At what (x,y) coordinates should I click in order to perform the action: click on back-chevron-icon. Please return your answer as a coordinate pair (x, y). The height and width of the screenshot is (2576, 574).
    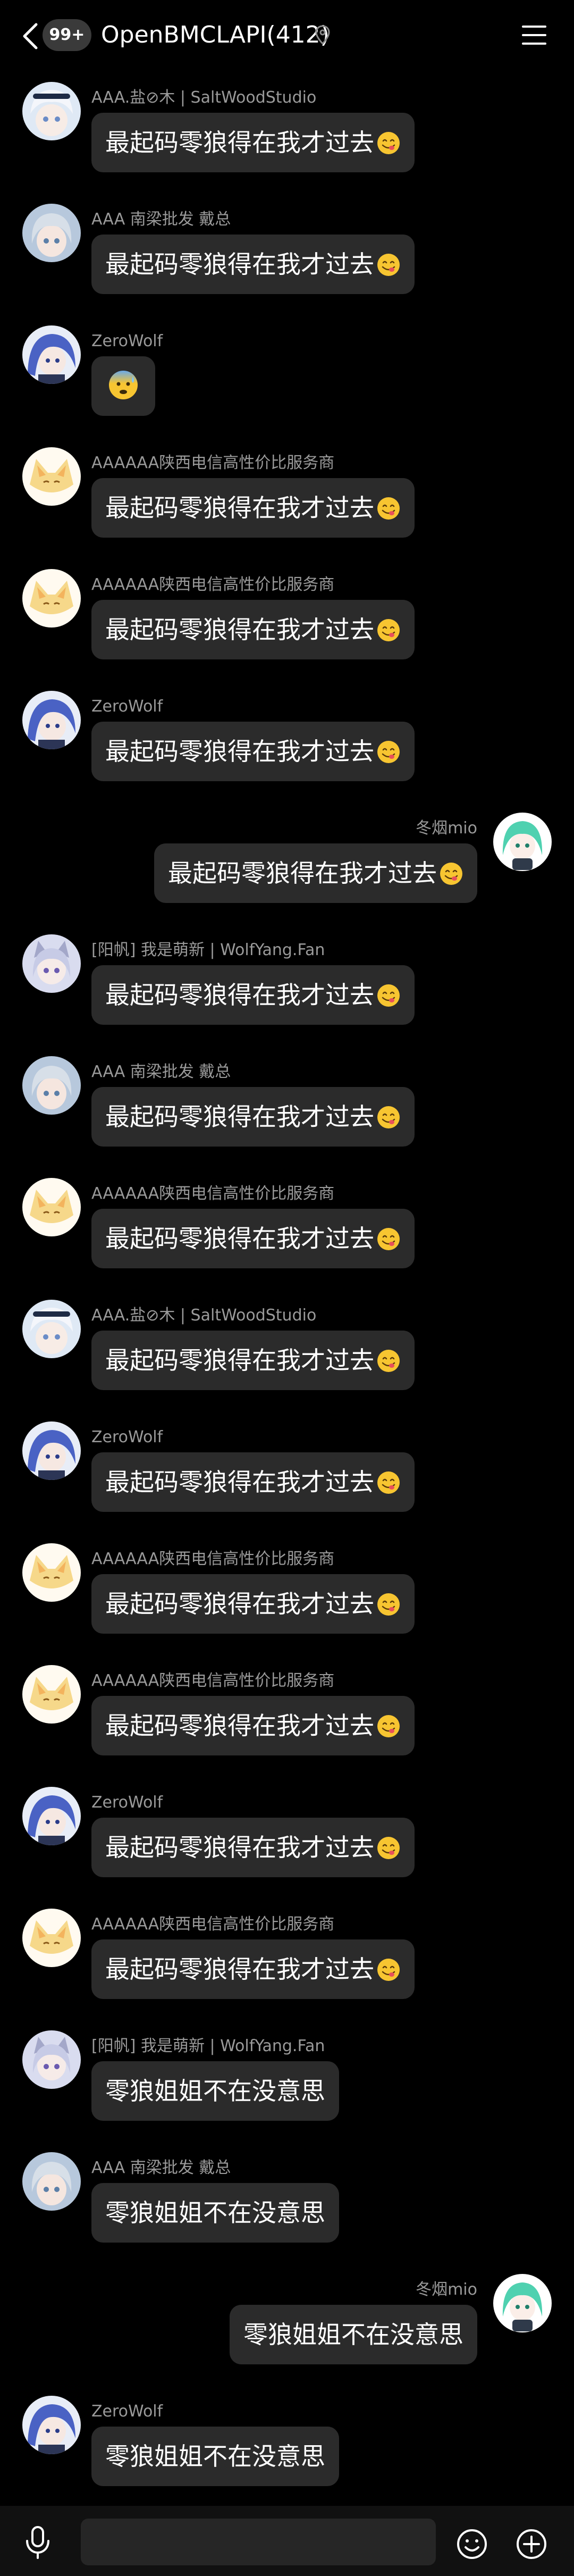
    Looking at the image, I should click on (31, 36).